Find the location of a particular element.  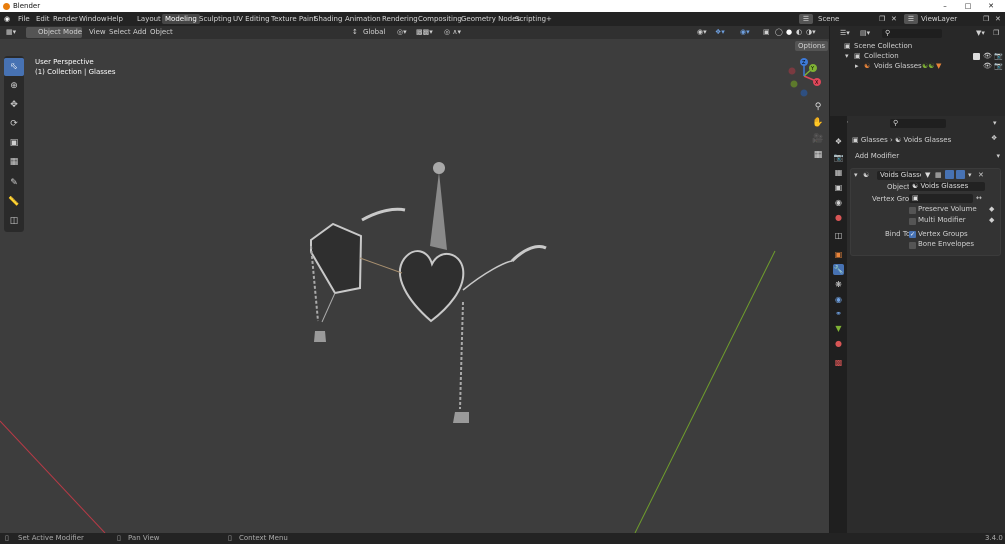

editor-type-icon: ▦▾ is located at coordinates (11, 32).